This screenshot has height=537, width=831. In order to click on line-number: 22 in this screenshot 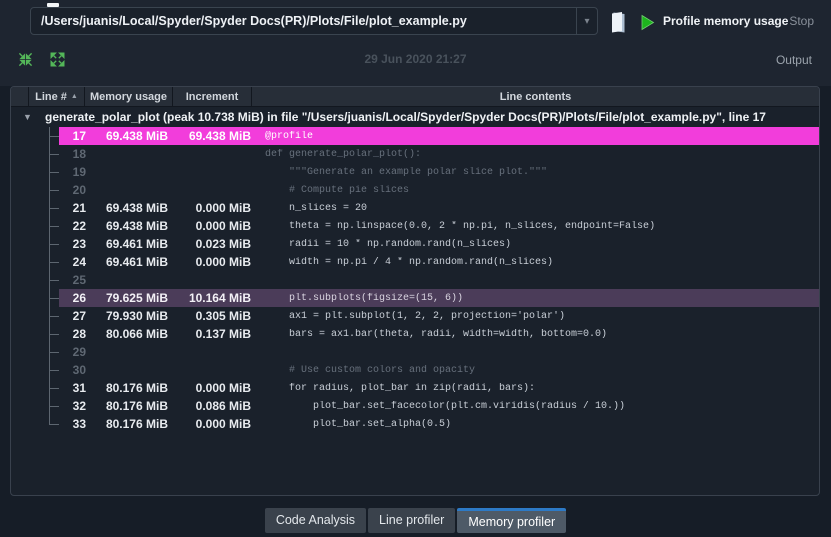, I will do `click(79, 226)`.